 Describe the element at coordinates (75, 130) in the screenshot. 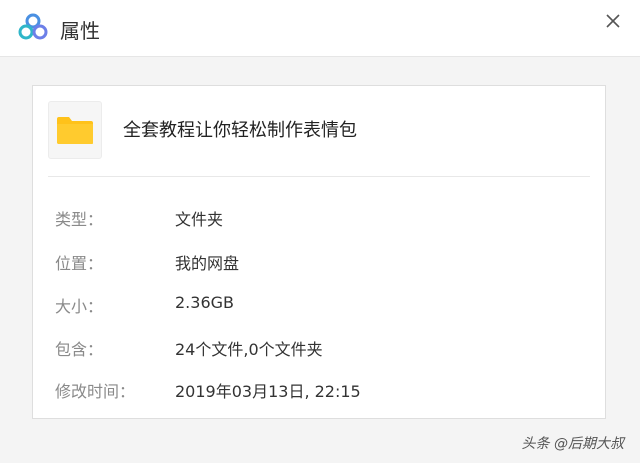

I see `folder-icon` at that location.